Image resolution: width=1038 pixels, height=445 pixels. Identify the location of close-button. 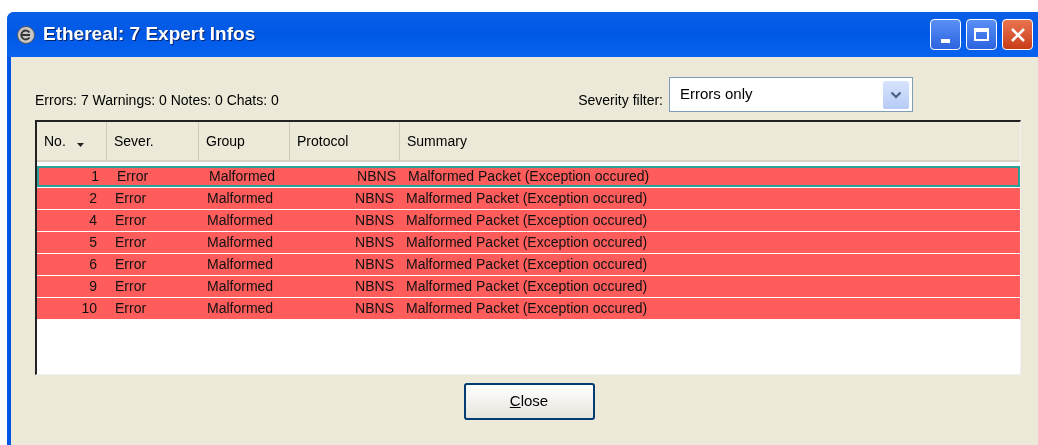
(1017, 34).